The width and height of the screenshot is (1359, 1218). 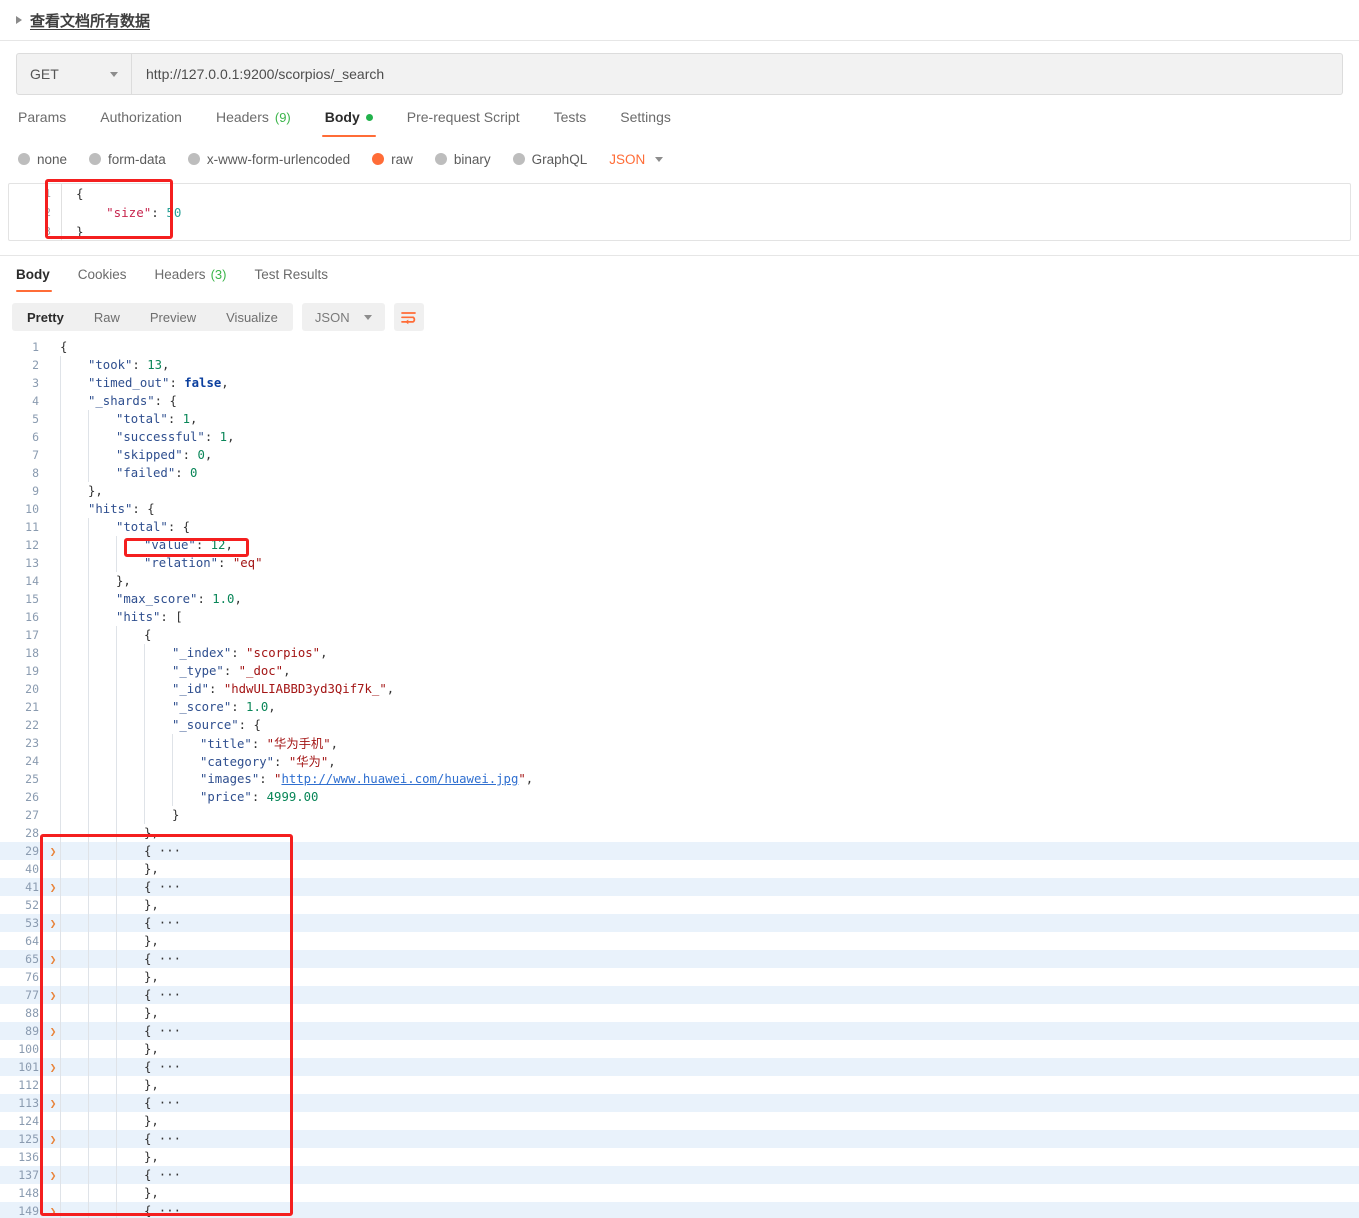 What do you see at coordinates (102, 279) in the screenshot?
I see `response-tab-cookies: Cookies` at bounding box center [102, 279].